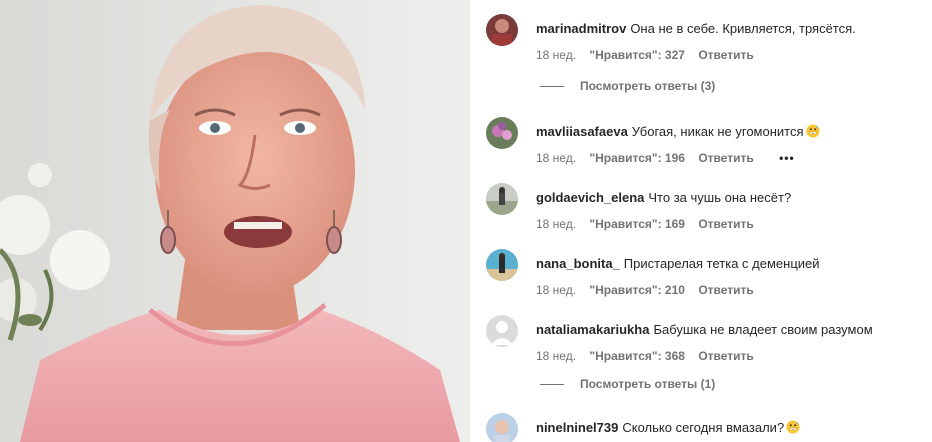 This screenshot has width=932, height=442. Describe the element at coordinates (743, 28) in the screenshot. I see `comment-text: Она не в себе. Кривляется, трясётся.` at that location.